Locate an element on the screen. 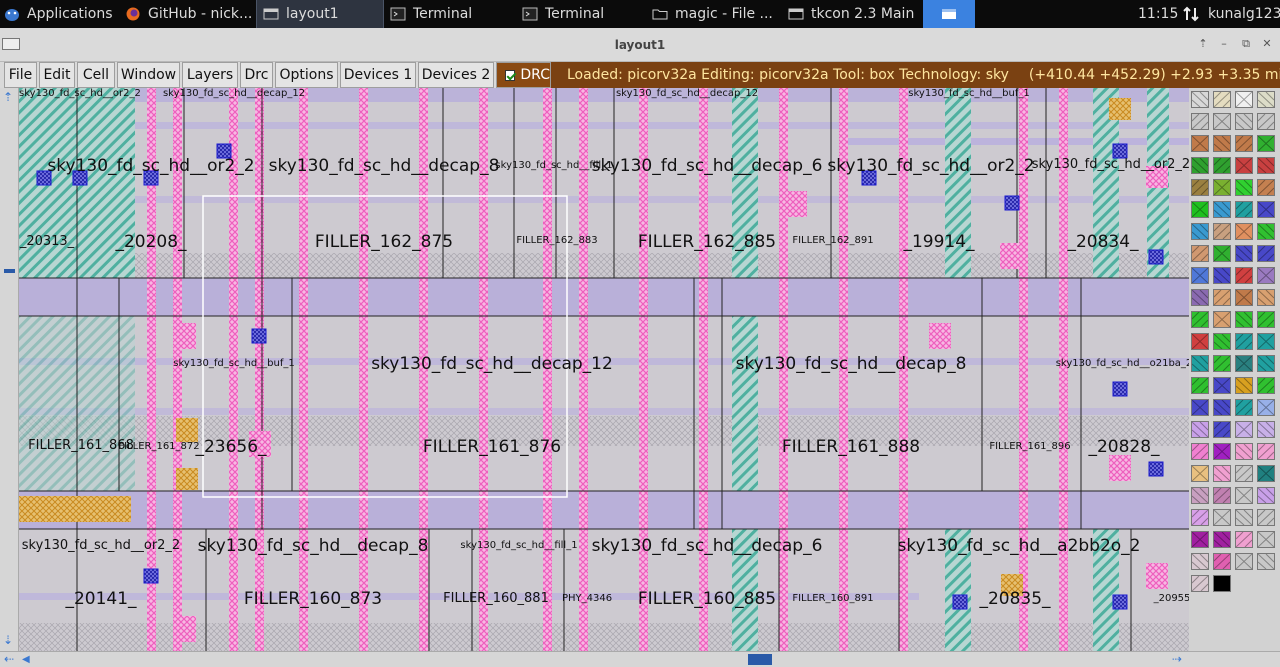 The width and height of the screenshot is (1280, 667). scroll-left-arrow-icon: ◀ is located at coordinates (27, 659).